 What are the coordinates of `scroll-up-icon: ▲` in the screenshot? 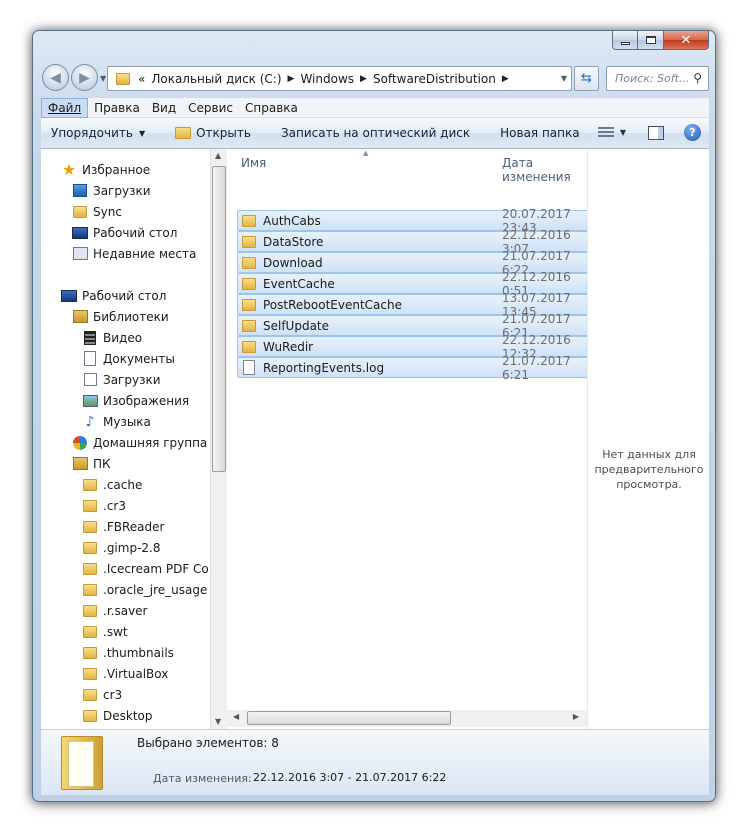 It's located at (218, 155).